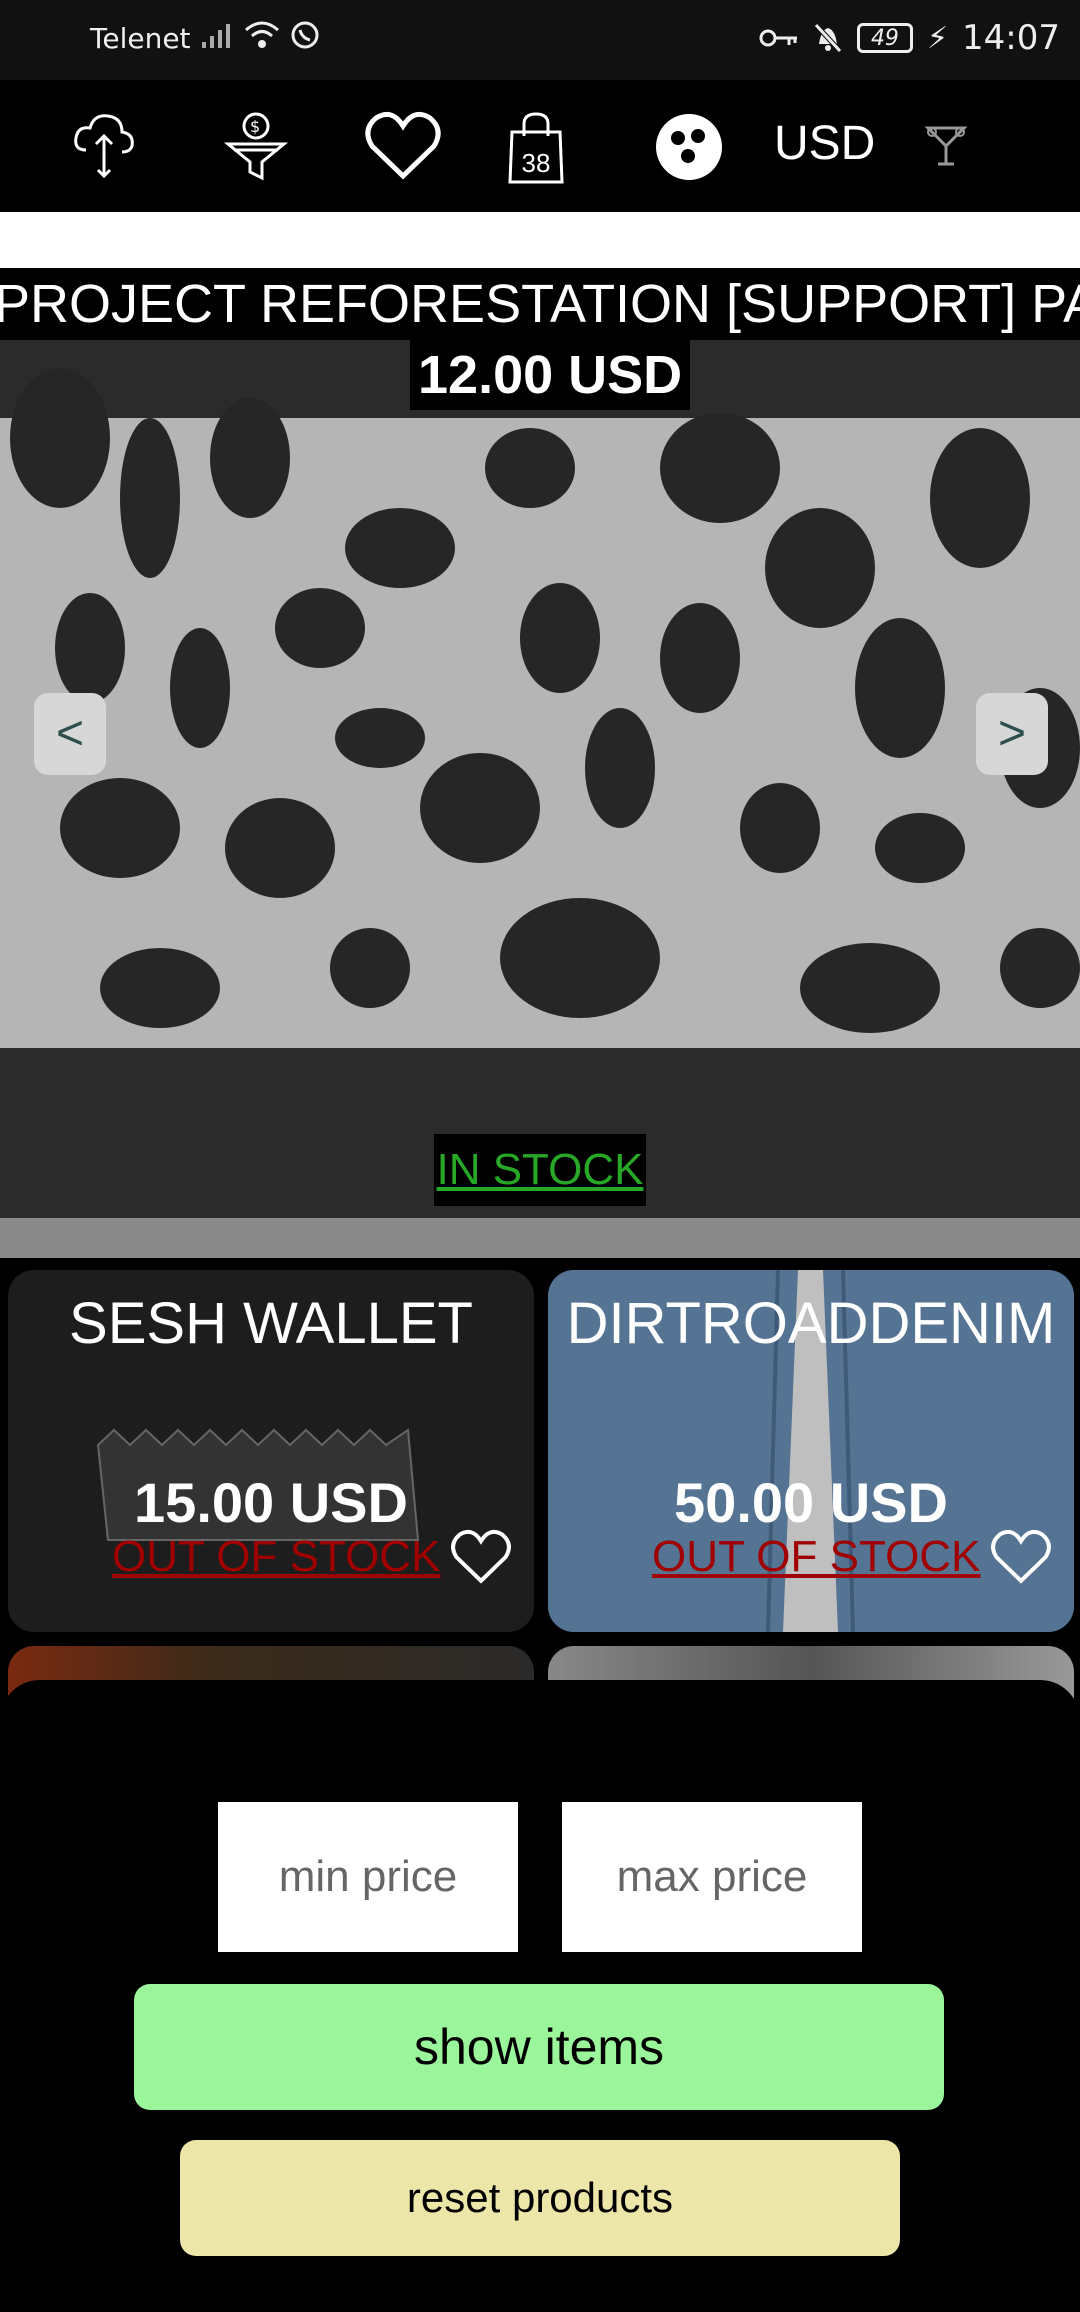 This screenshot has height=2312, width=1080. What do you see at coordinates (828, 38) in the screenshot?
I see `bell-muted-icon` at bounding box center [828, 38].